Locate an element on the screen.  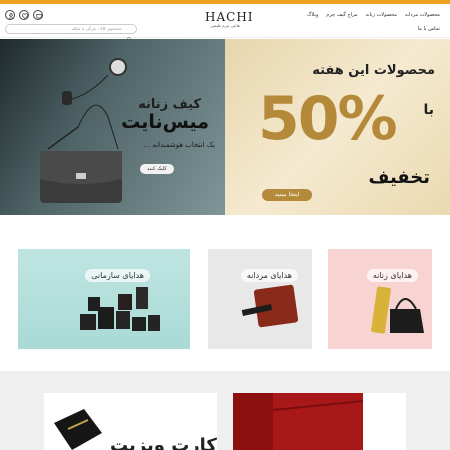
corporate-gifts-image is located at coordinates (120, 309).